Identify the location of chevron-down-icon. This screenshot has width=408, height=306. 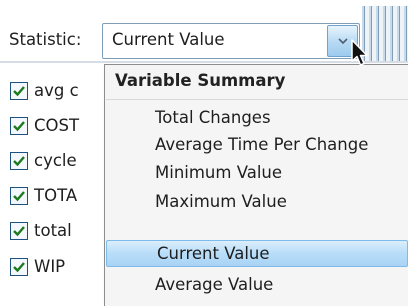
(343, 41).